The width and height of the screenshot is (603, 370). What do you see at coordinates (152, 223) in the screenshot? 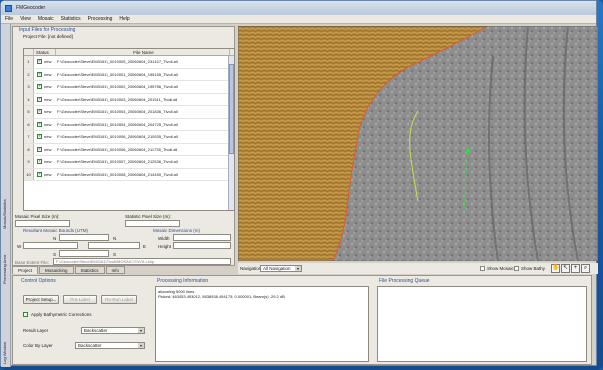
I see `stat-pixel-size-input` at bounding box center [152, 223].